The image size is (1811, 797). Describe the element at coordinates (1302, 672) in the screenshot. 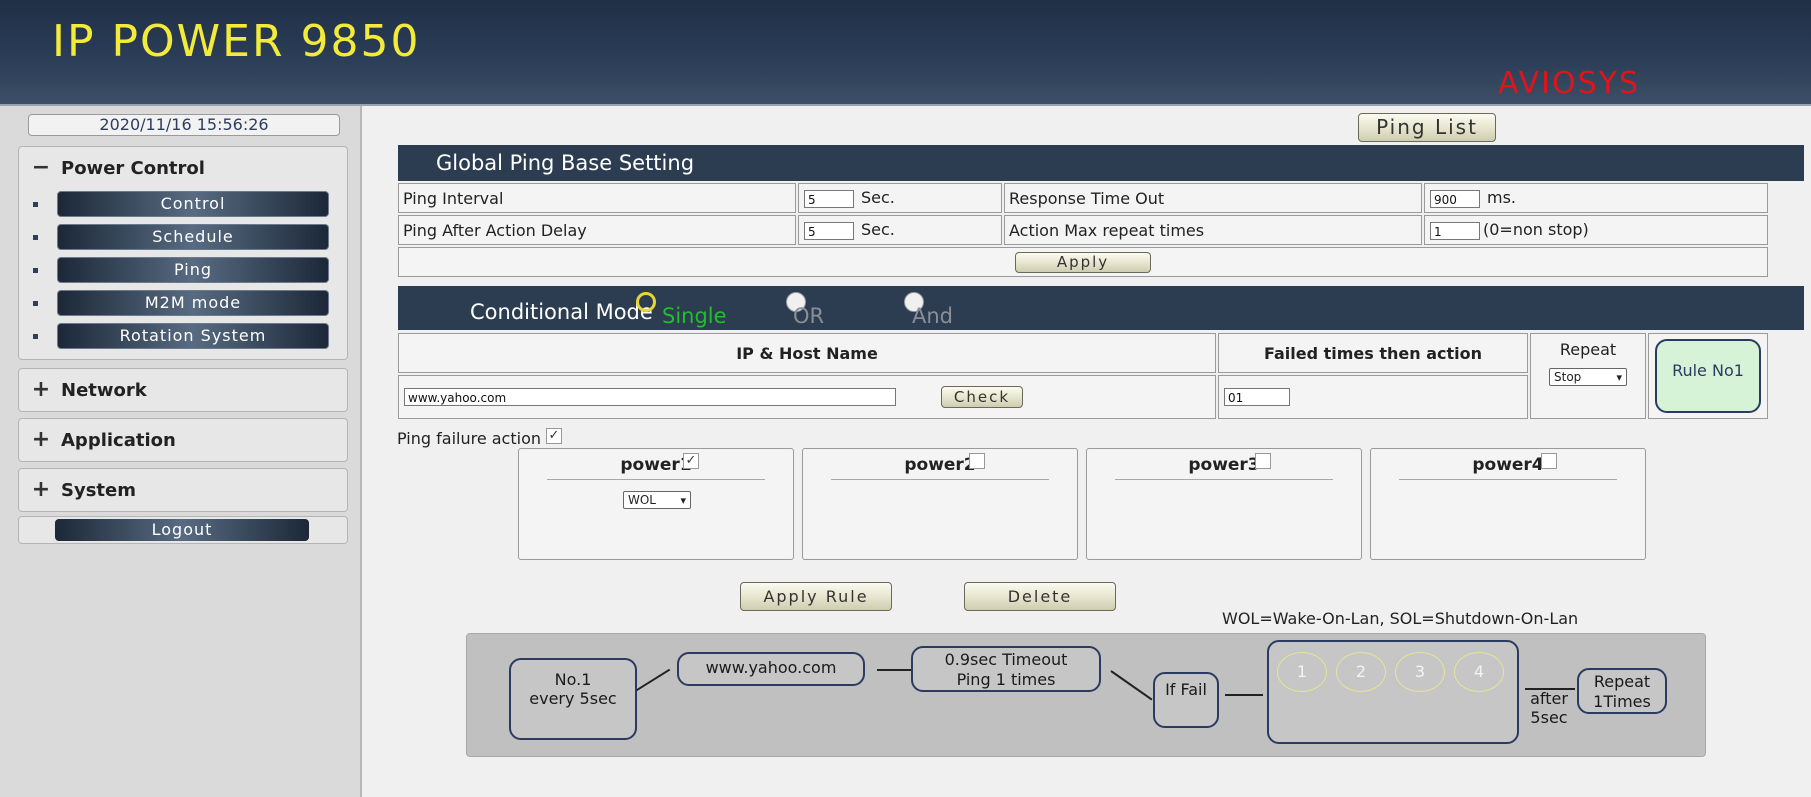

I see `outlet-1-icon: 1` at that location.